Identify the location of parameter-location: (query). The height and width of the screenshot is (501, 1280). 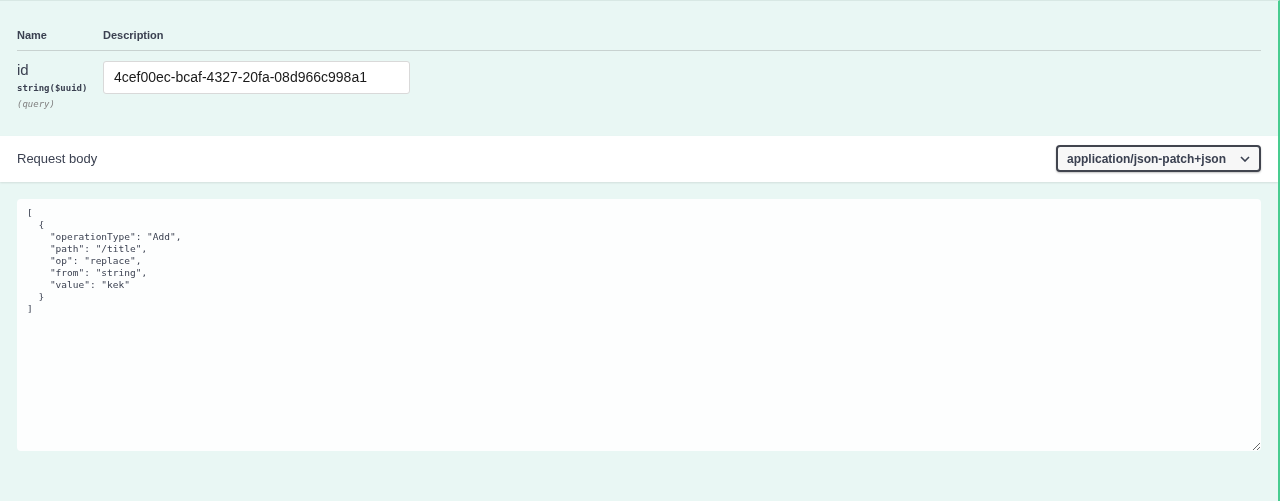
(36, 104).